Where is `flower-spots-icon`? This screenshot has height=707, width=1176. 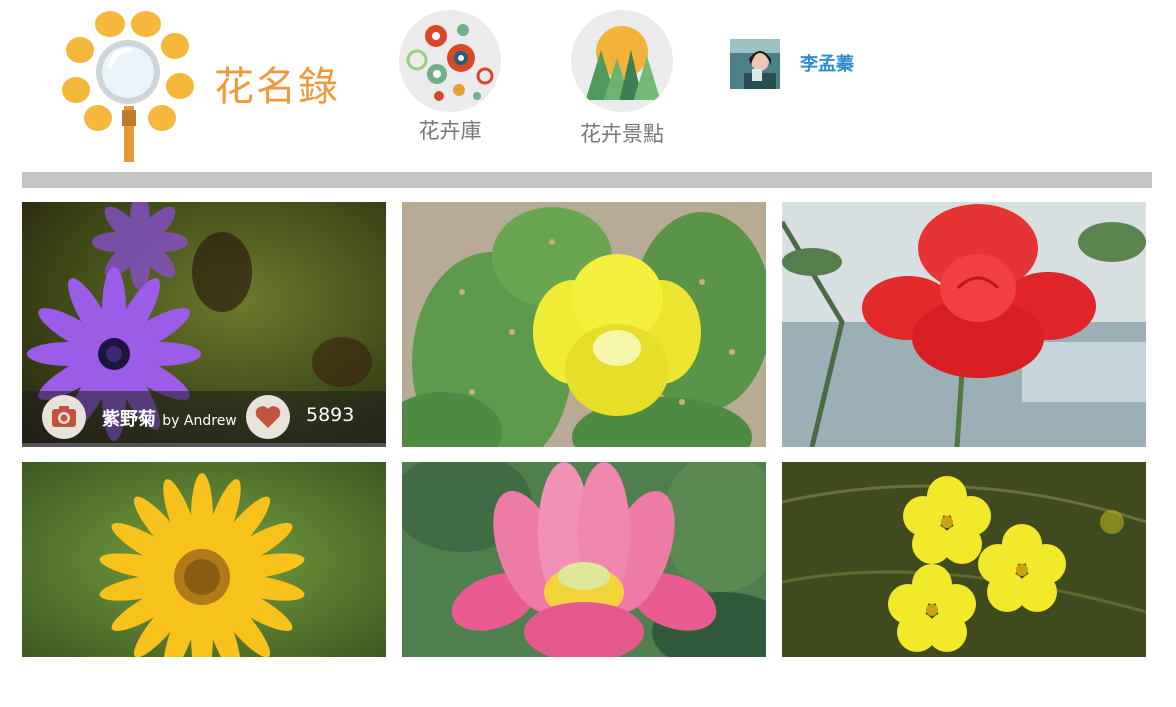
flower-spots-icon is located at coordinates (622, 61).